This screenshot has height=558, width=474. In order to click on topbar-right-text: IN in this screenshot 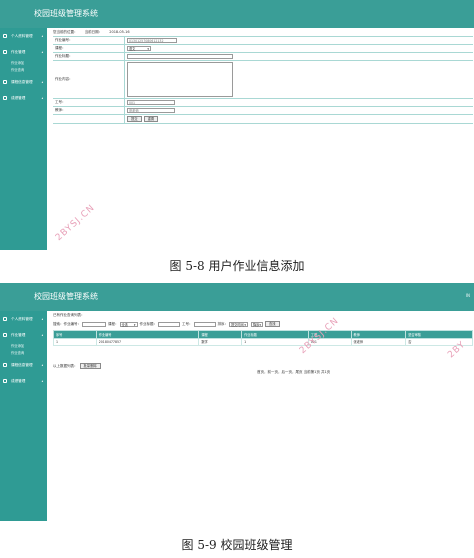, I will do `click(467, 295)`.